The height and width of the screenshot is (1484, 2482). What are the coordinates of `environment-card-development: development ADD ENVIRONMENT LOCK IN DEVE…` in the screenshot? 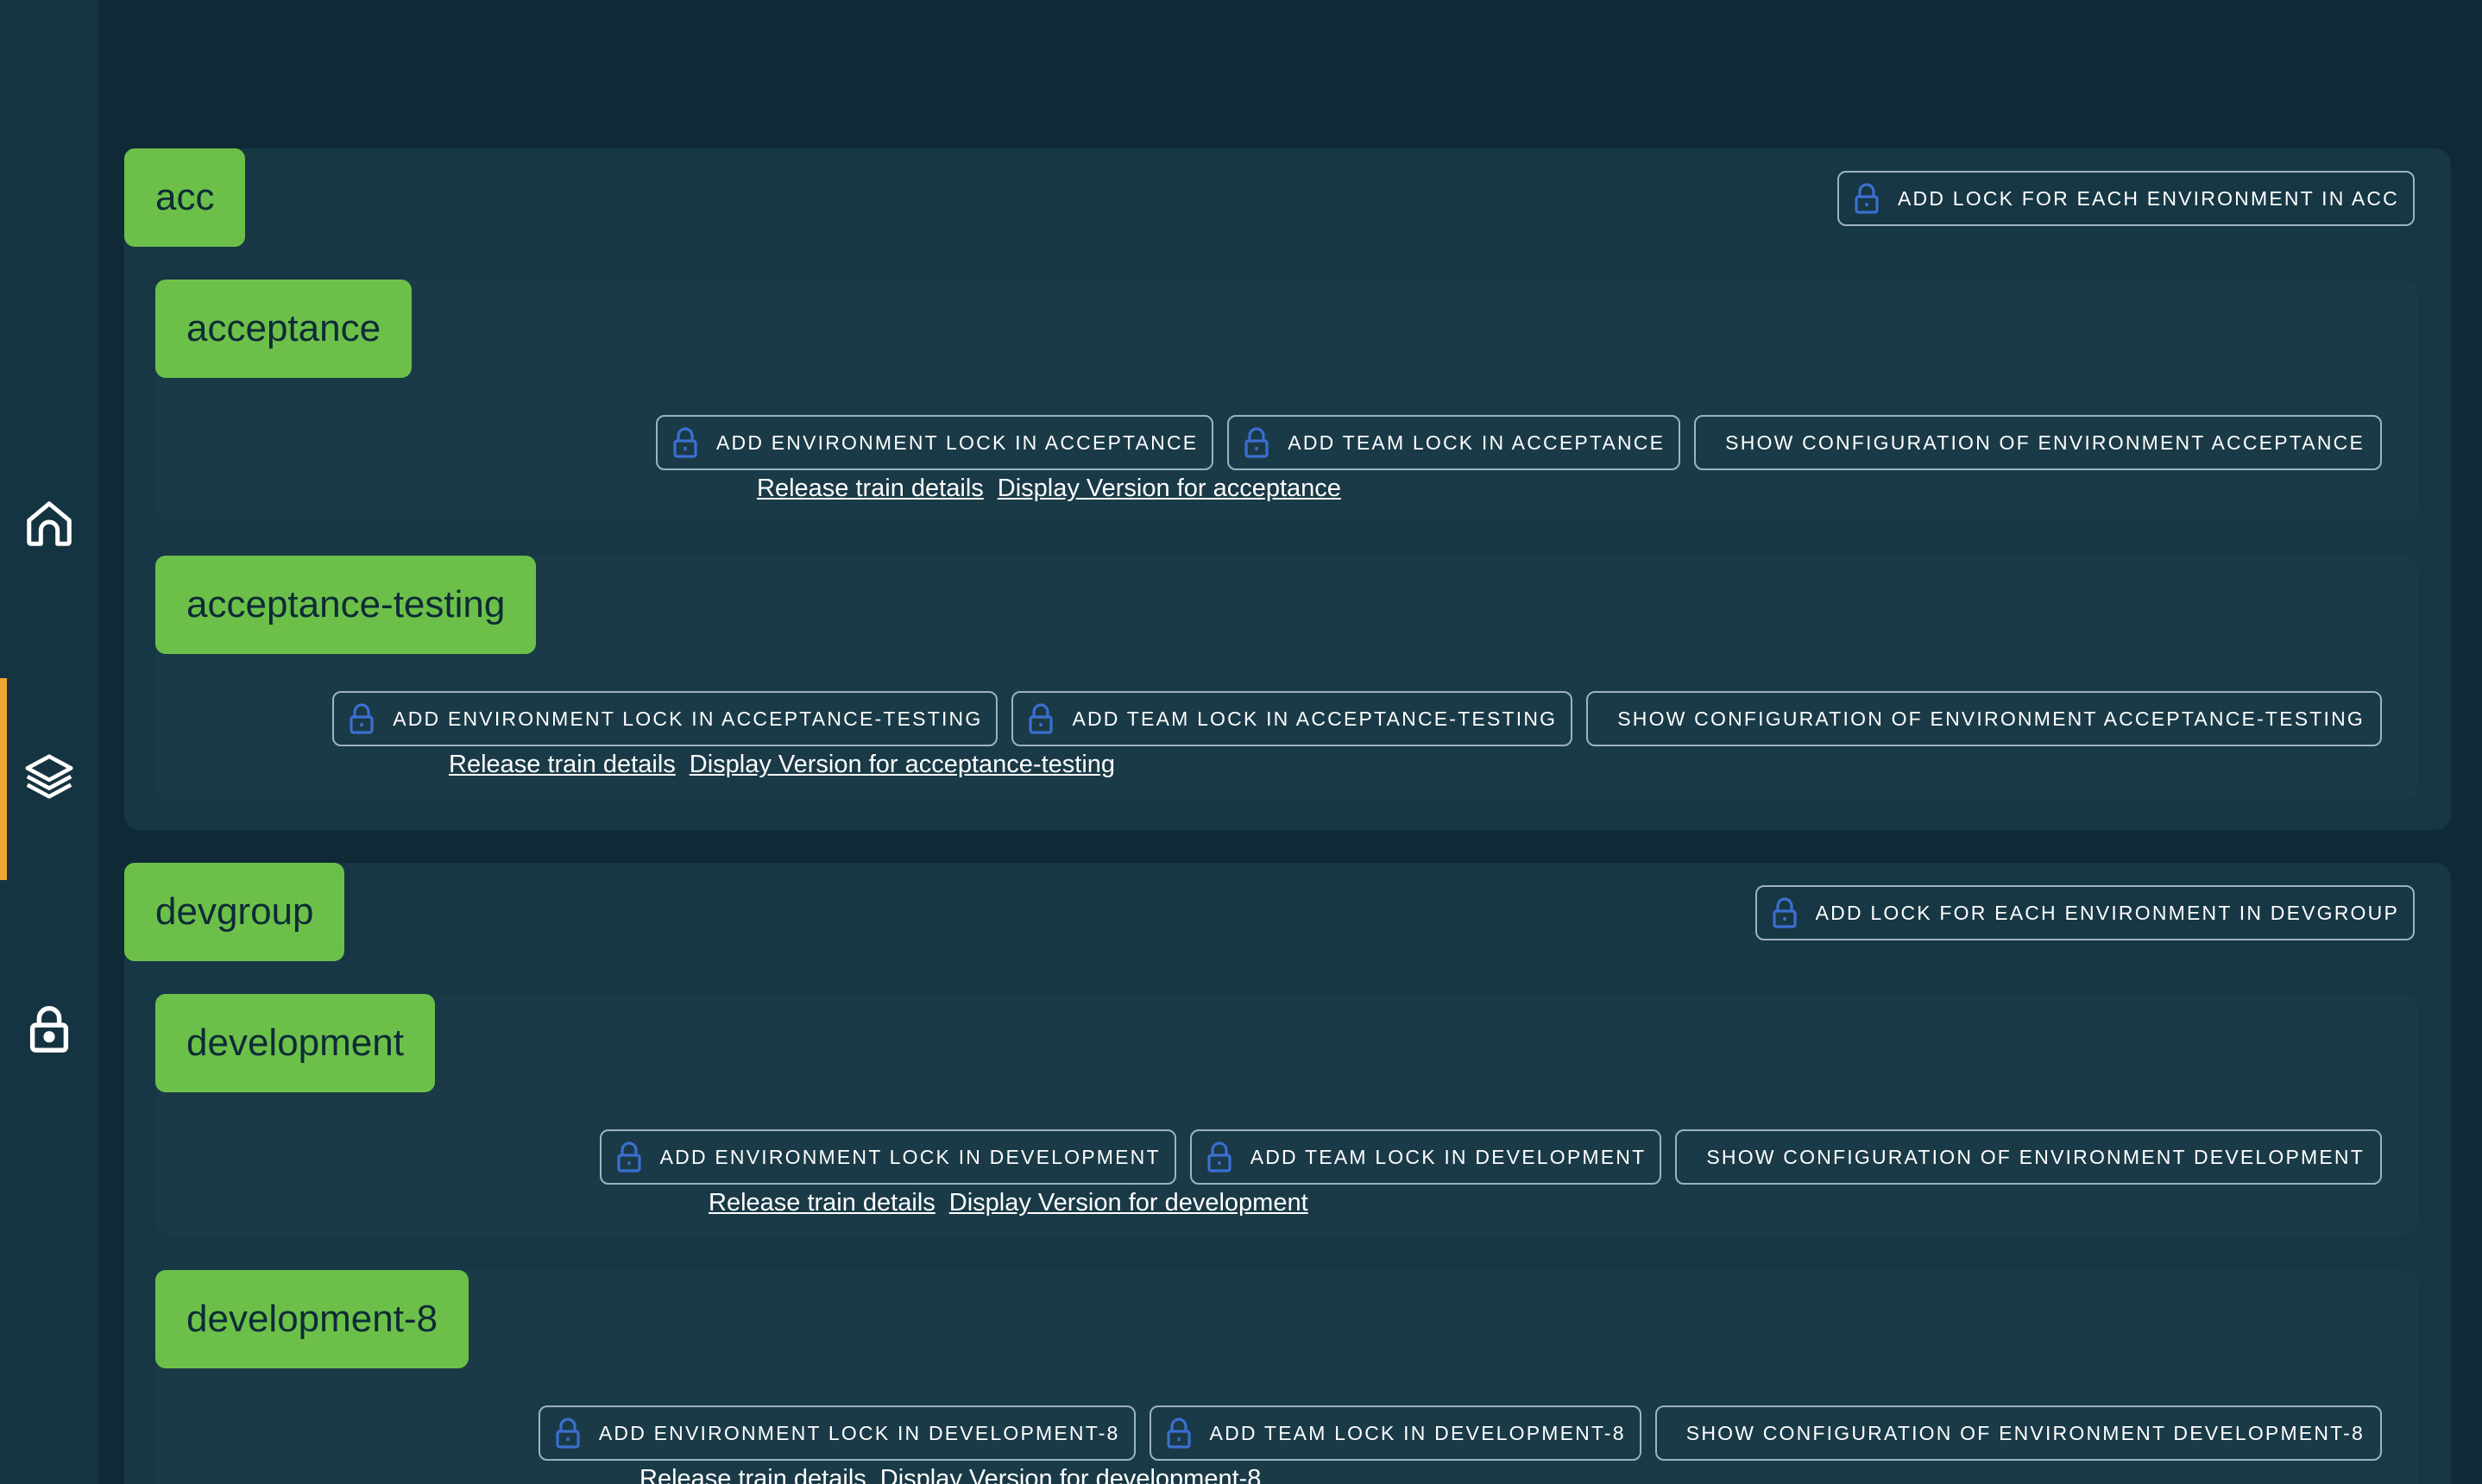 It's located at (1286, 1115).